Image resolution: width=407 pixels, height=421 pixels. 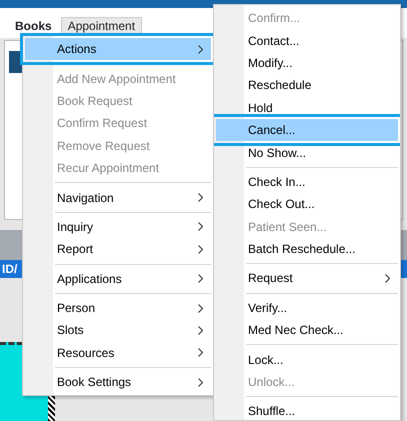 I want to click on panel-header, so click(x=16, y=62).